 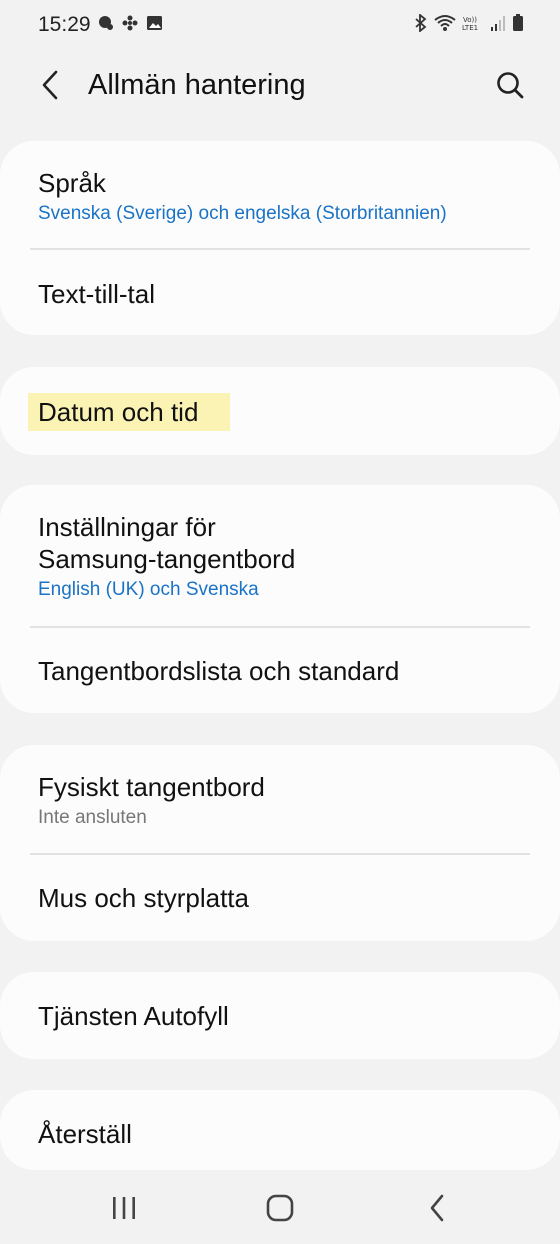 I want to click on settings-card-date-time: Datum och tid, so click(x=280, y=411).